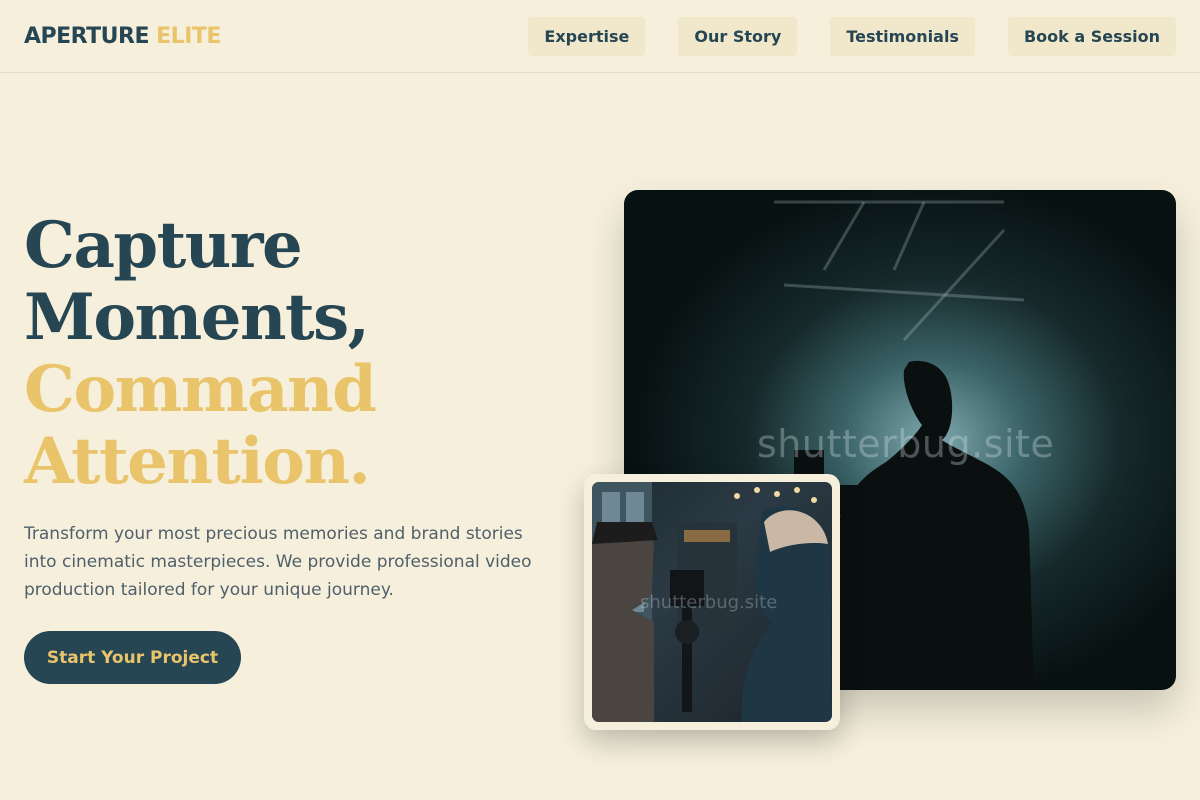  Describe the element at coordinates (197, 461) in the screenshot. I see `hero-title-line-4: Attention.` at that location.